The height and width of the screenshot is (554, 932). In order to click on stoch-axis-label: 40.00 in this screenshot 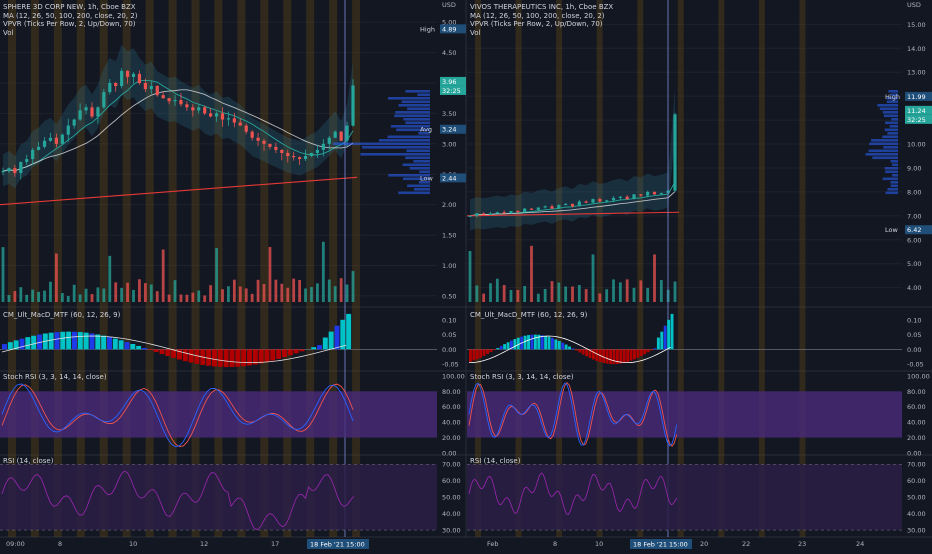, I will do `click(916, 423)`.